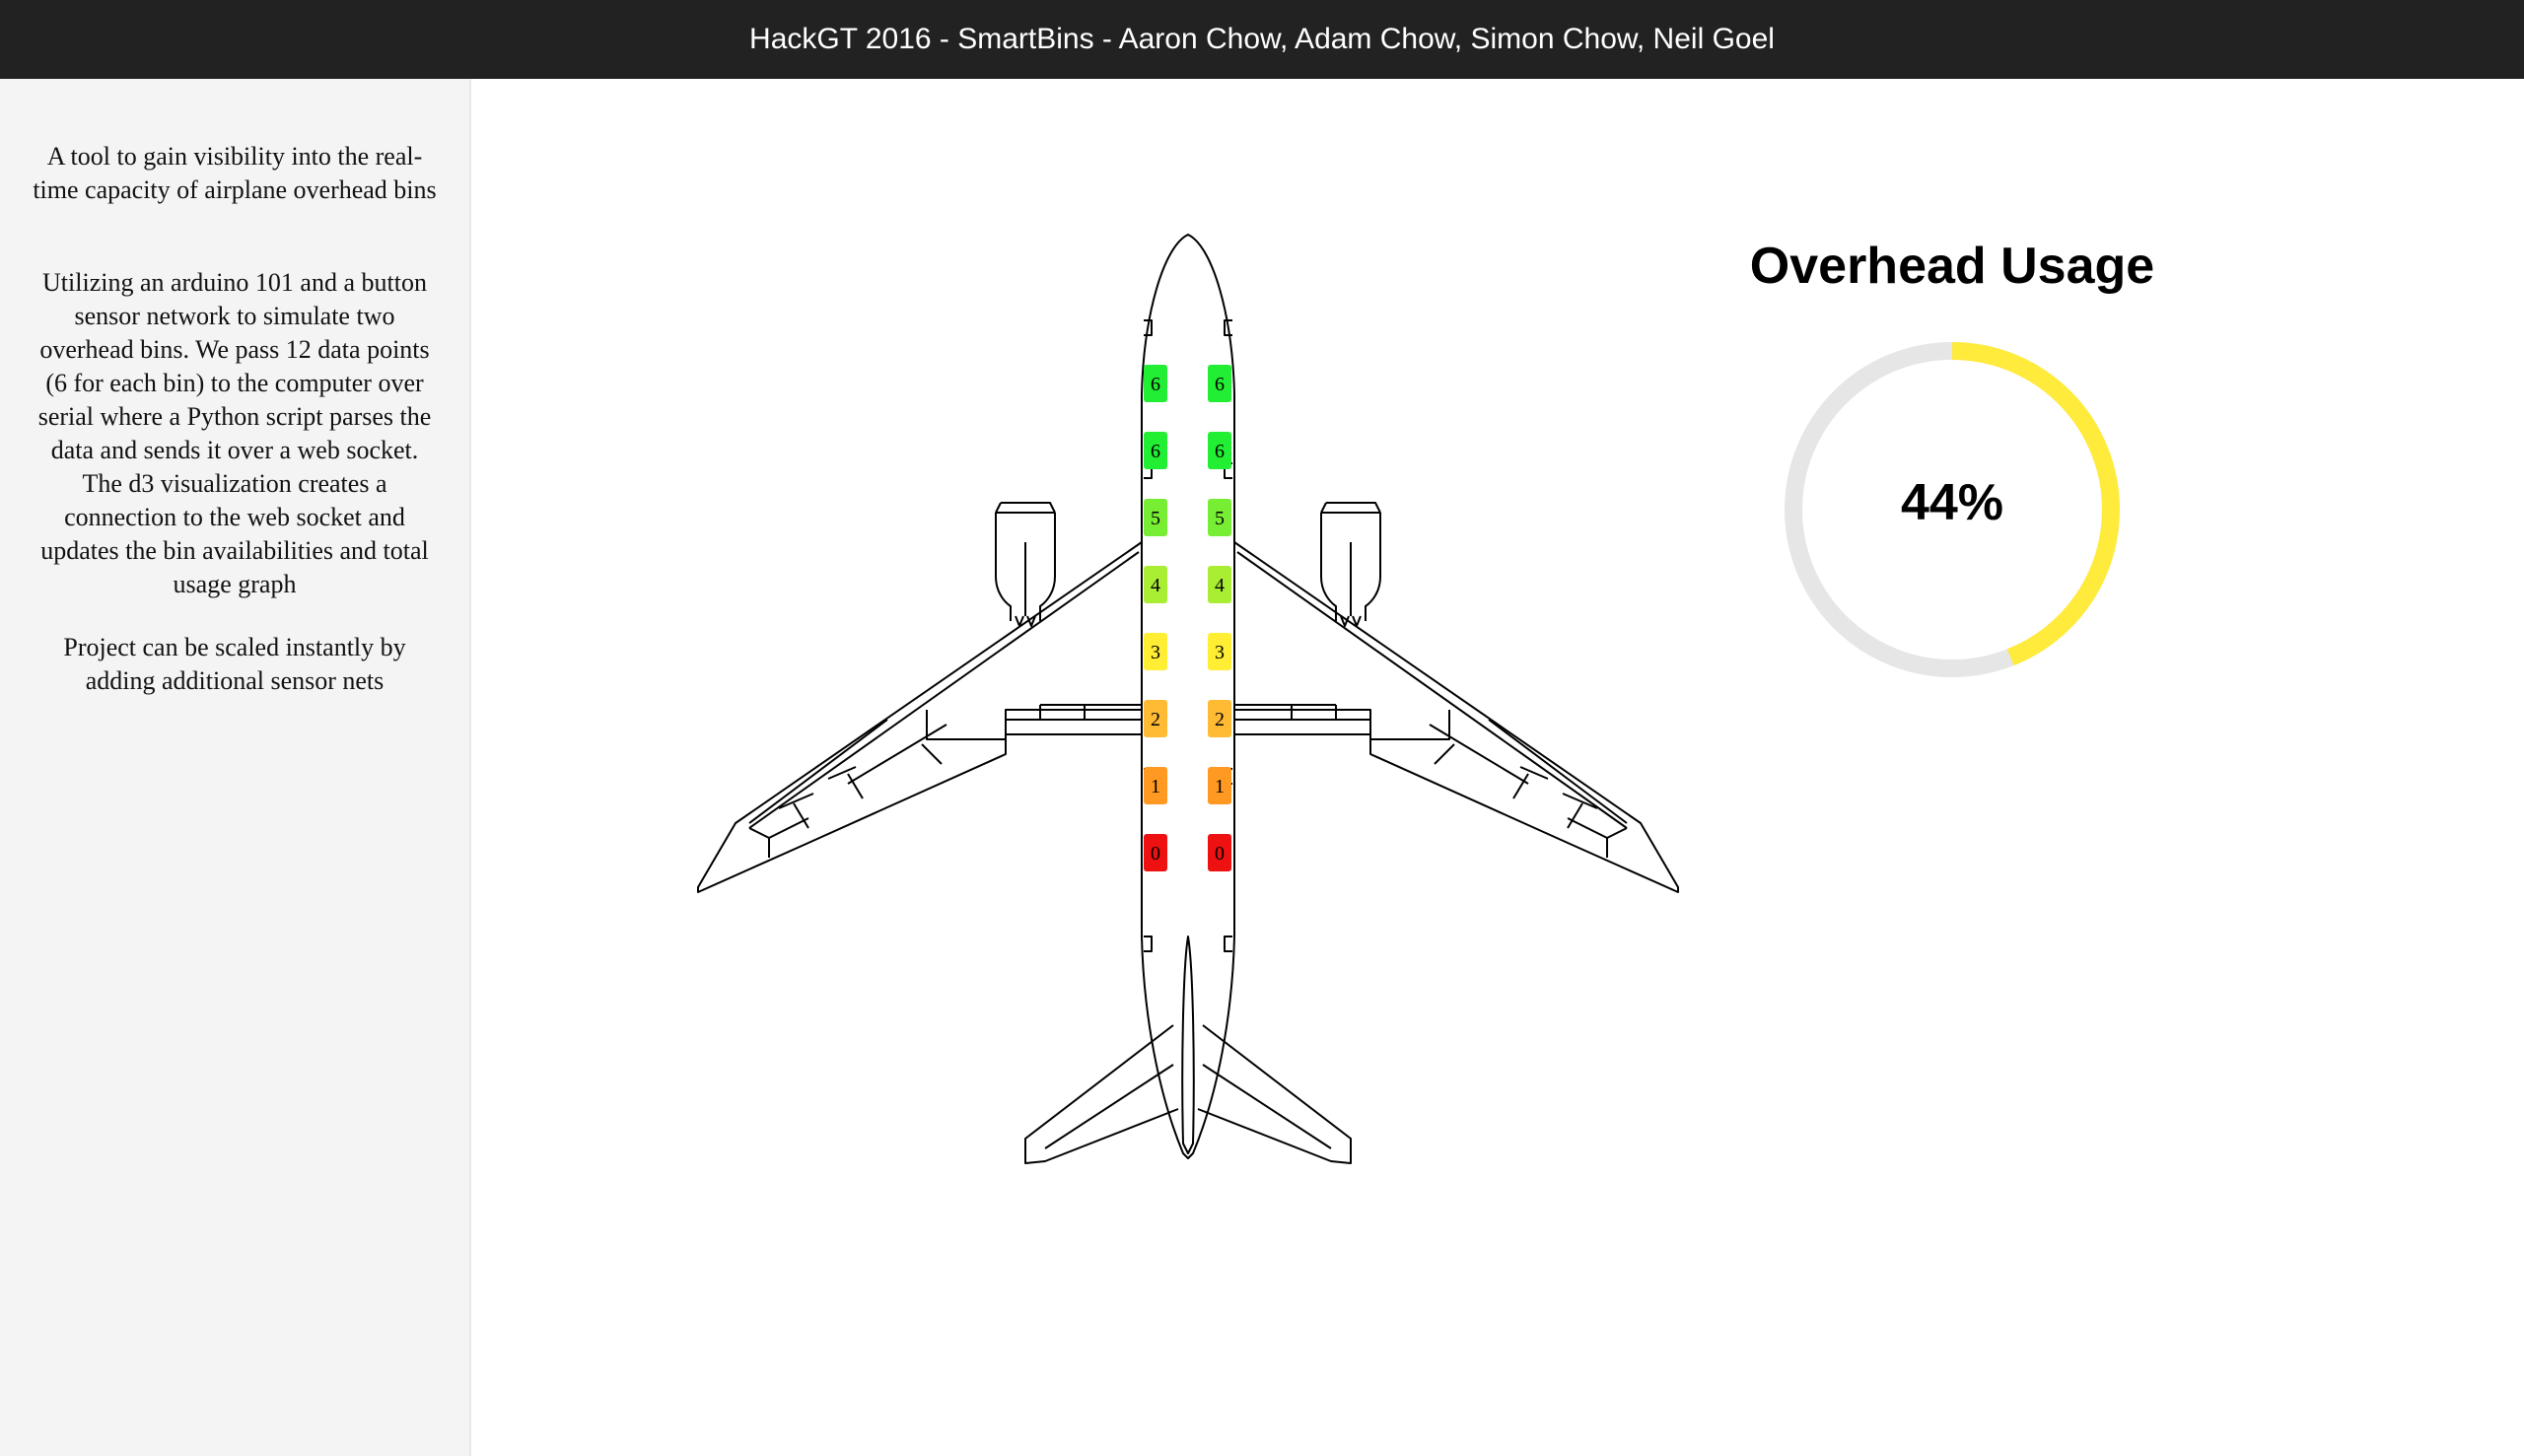 This screenshot has height=1456, width=2524. What do you see at coordinates (1025, 561) in the screenshot?
I see `left-engine` at bounding box center [1025, 561].